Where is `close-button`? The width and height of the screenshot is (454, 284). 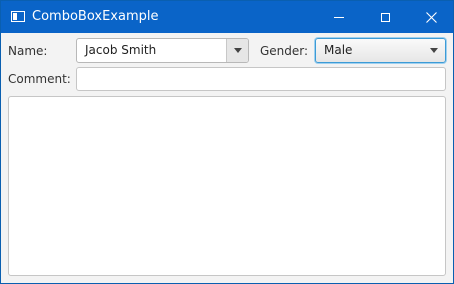 close-button is located at coordinates (431, 17).